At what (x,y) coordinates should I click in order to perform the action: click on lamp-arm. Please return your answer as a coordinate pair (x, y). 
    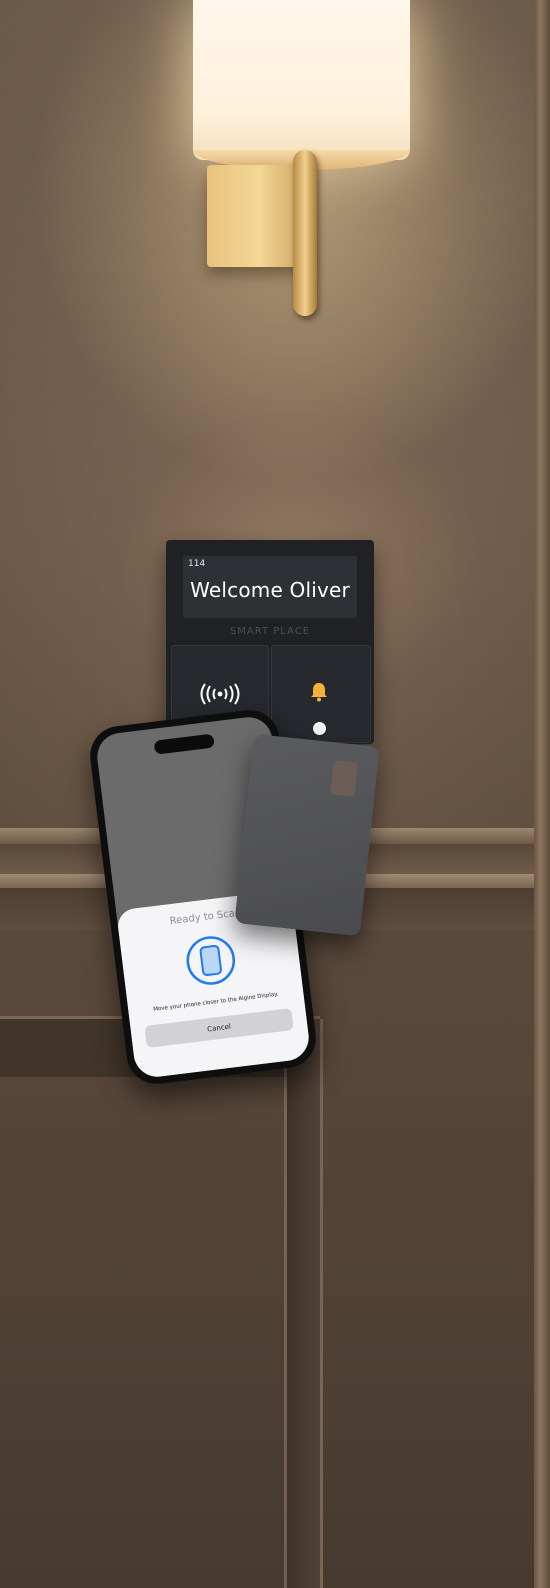
    Looking at the image, I should click on (305, 233).